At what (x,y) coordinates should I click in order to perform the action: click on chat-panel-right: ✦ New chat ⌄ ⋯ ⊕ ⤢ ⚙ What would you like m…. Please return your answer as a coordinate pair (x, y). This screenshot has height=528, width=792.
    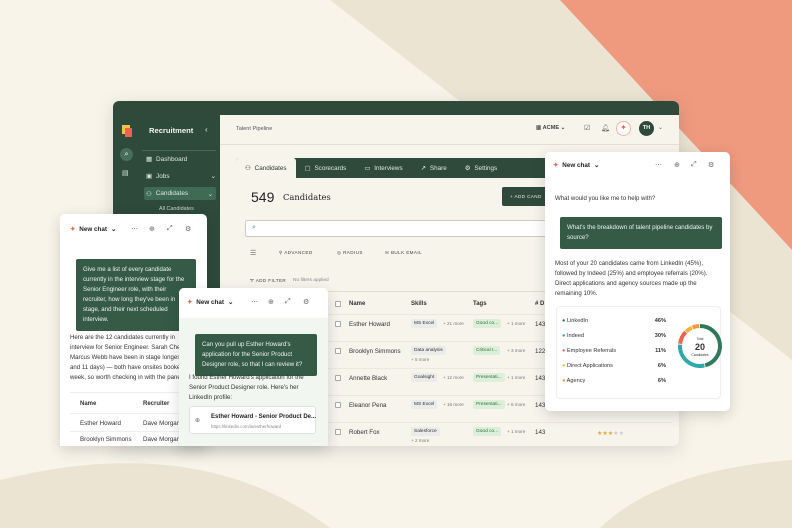
    Looking at the image, I should click on (637, 281).